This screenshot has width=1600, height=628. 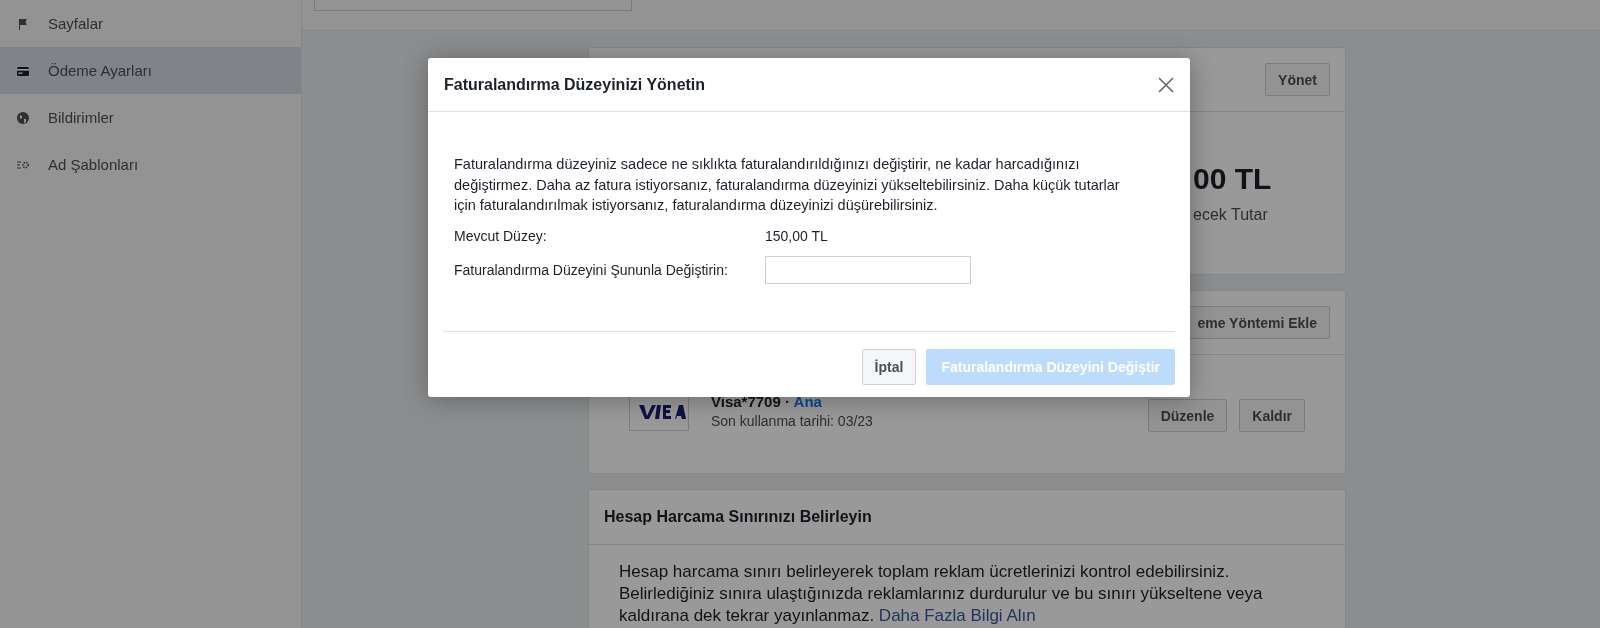 I want to click on close-icon, so click(x=1166, y=84).